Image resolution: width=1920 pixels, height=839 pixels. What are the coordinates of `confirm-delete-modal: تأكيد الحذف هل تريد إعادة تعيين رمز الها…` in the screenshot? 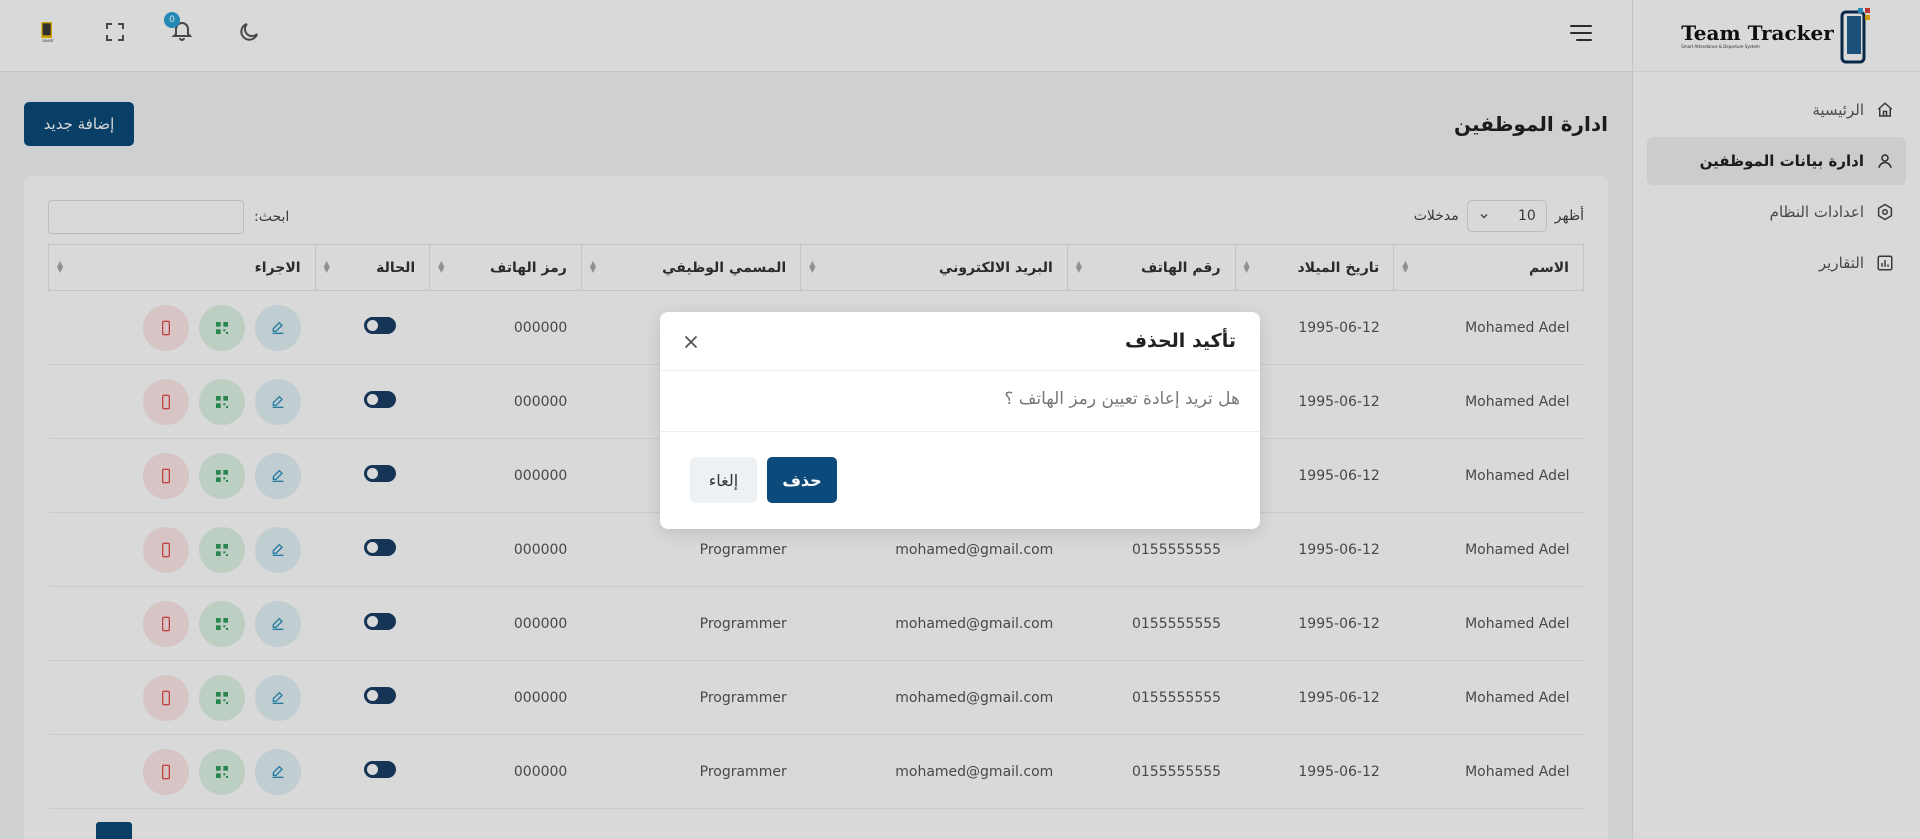 It's located at (960, 420).